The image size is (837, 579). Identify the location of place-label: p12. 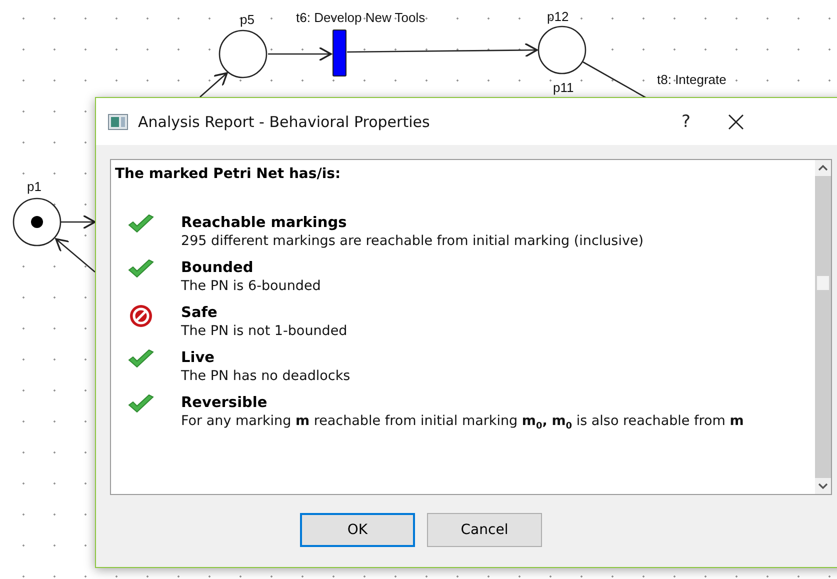
(558, 16).